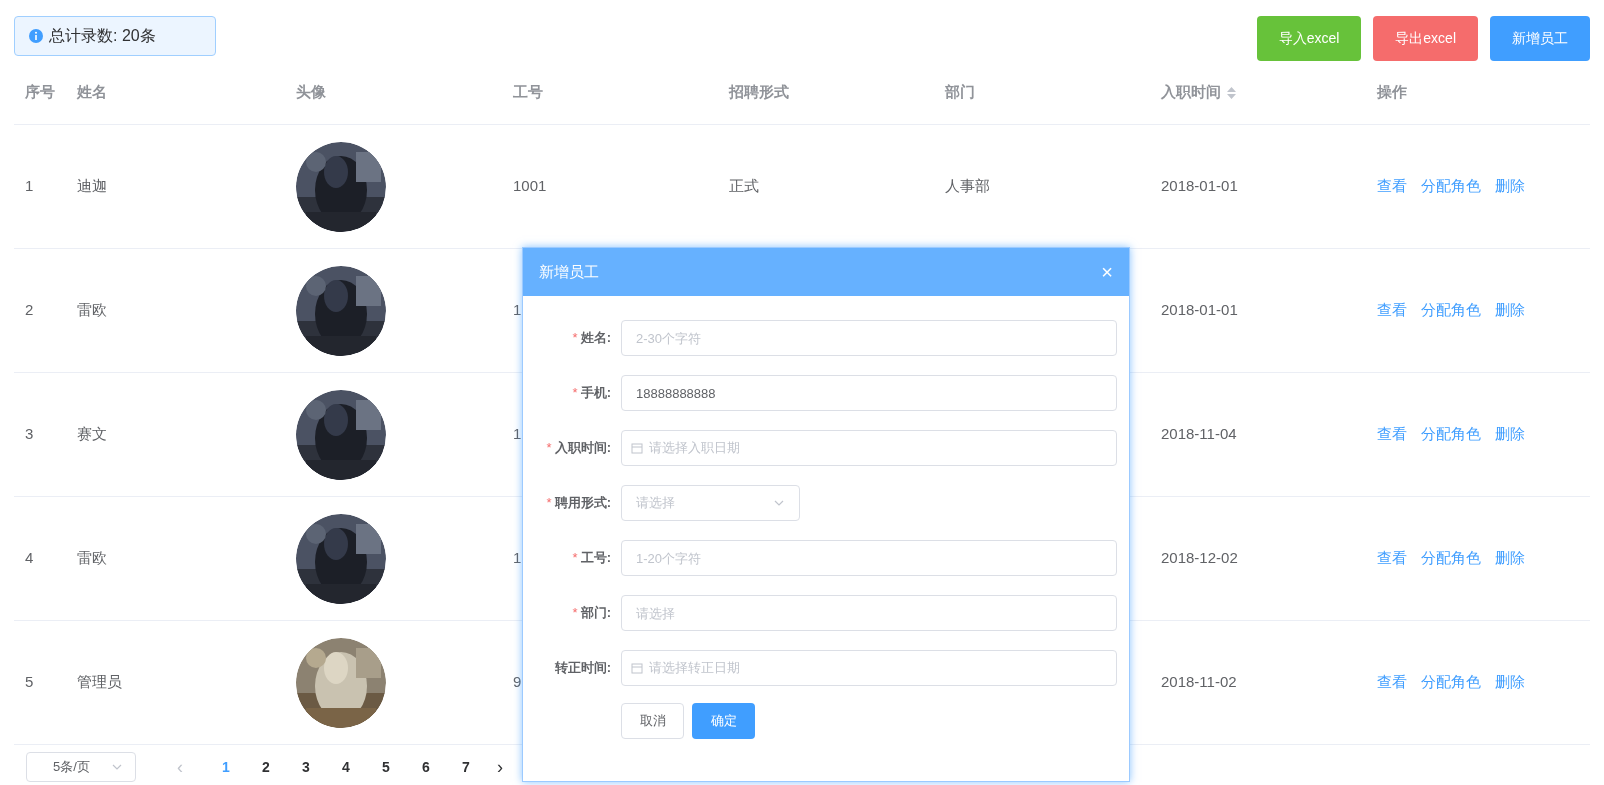  What do you see at coordinates (528, 92) in the screenshot?
I see `column-header: 工号` at bounding box center [528, 92].